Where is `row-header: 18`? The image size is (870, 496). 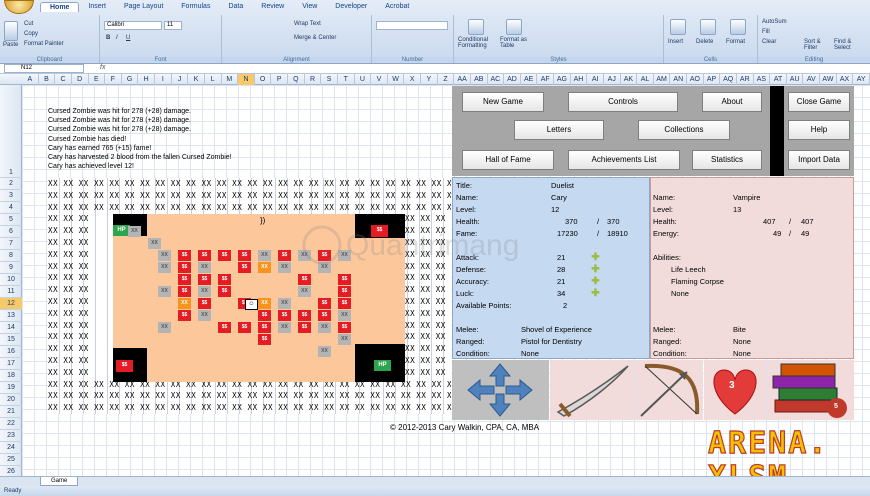
row-header: 18 is located at coordinates (11, 376).